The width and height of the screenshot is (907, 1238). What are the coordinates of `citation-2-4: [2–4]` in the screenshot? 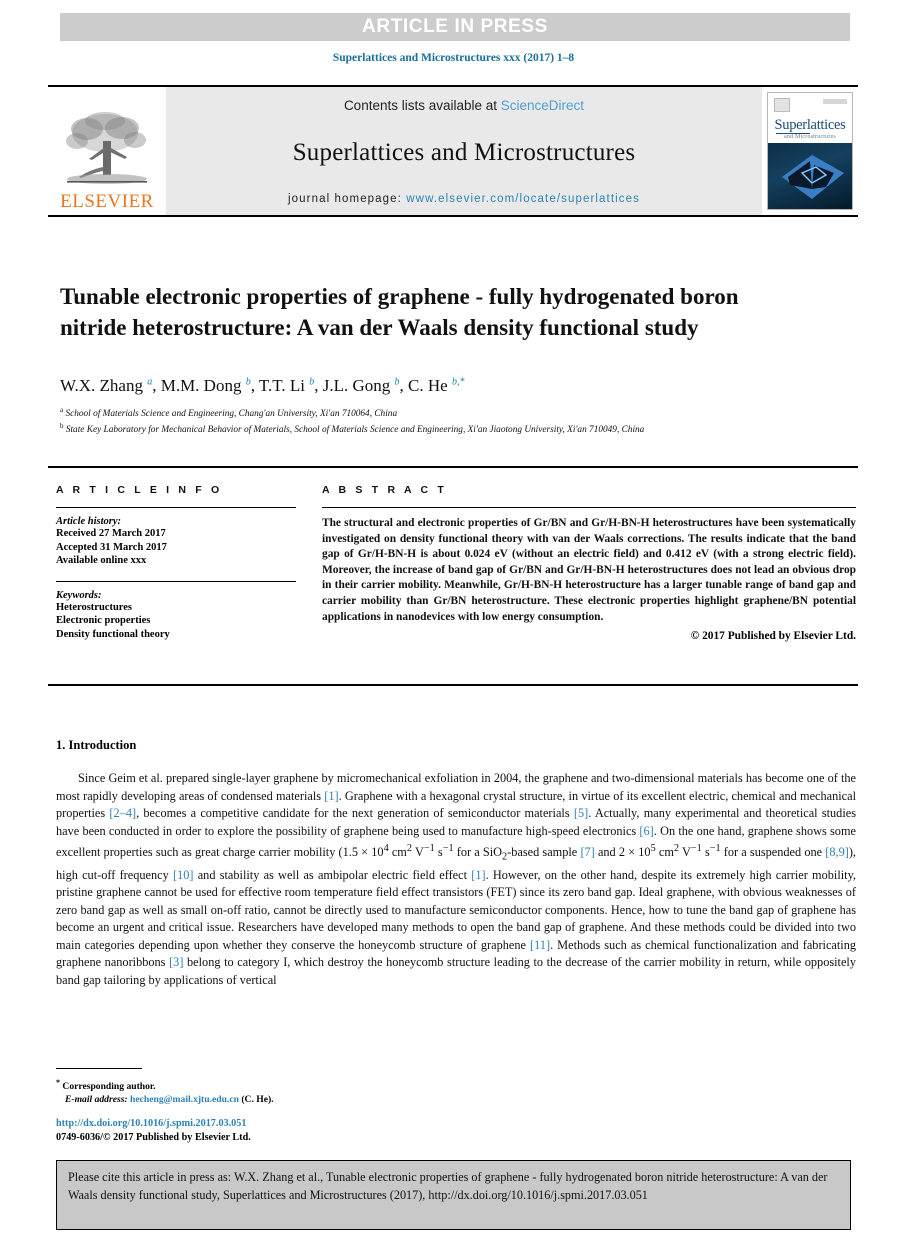 It's located at (122, 813).